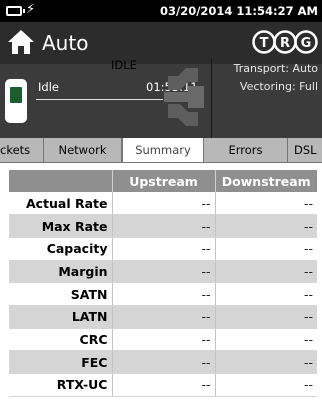 This screenshot has height=400, width=322. I want to click on modem-device-icon, so click(16, 101).